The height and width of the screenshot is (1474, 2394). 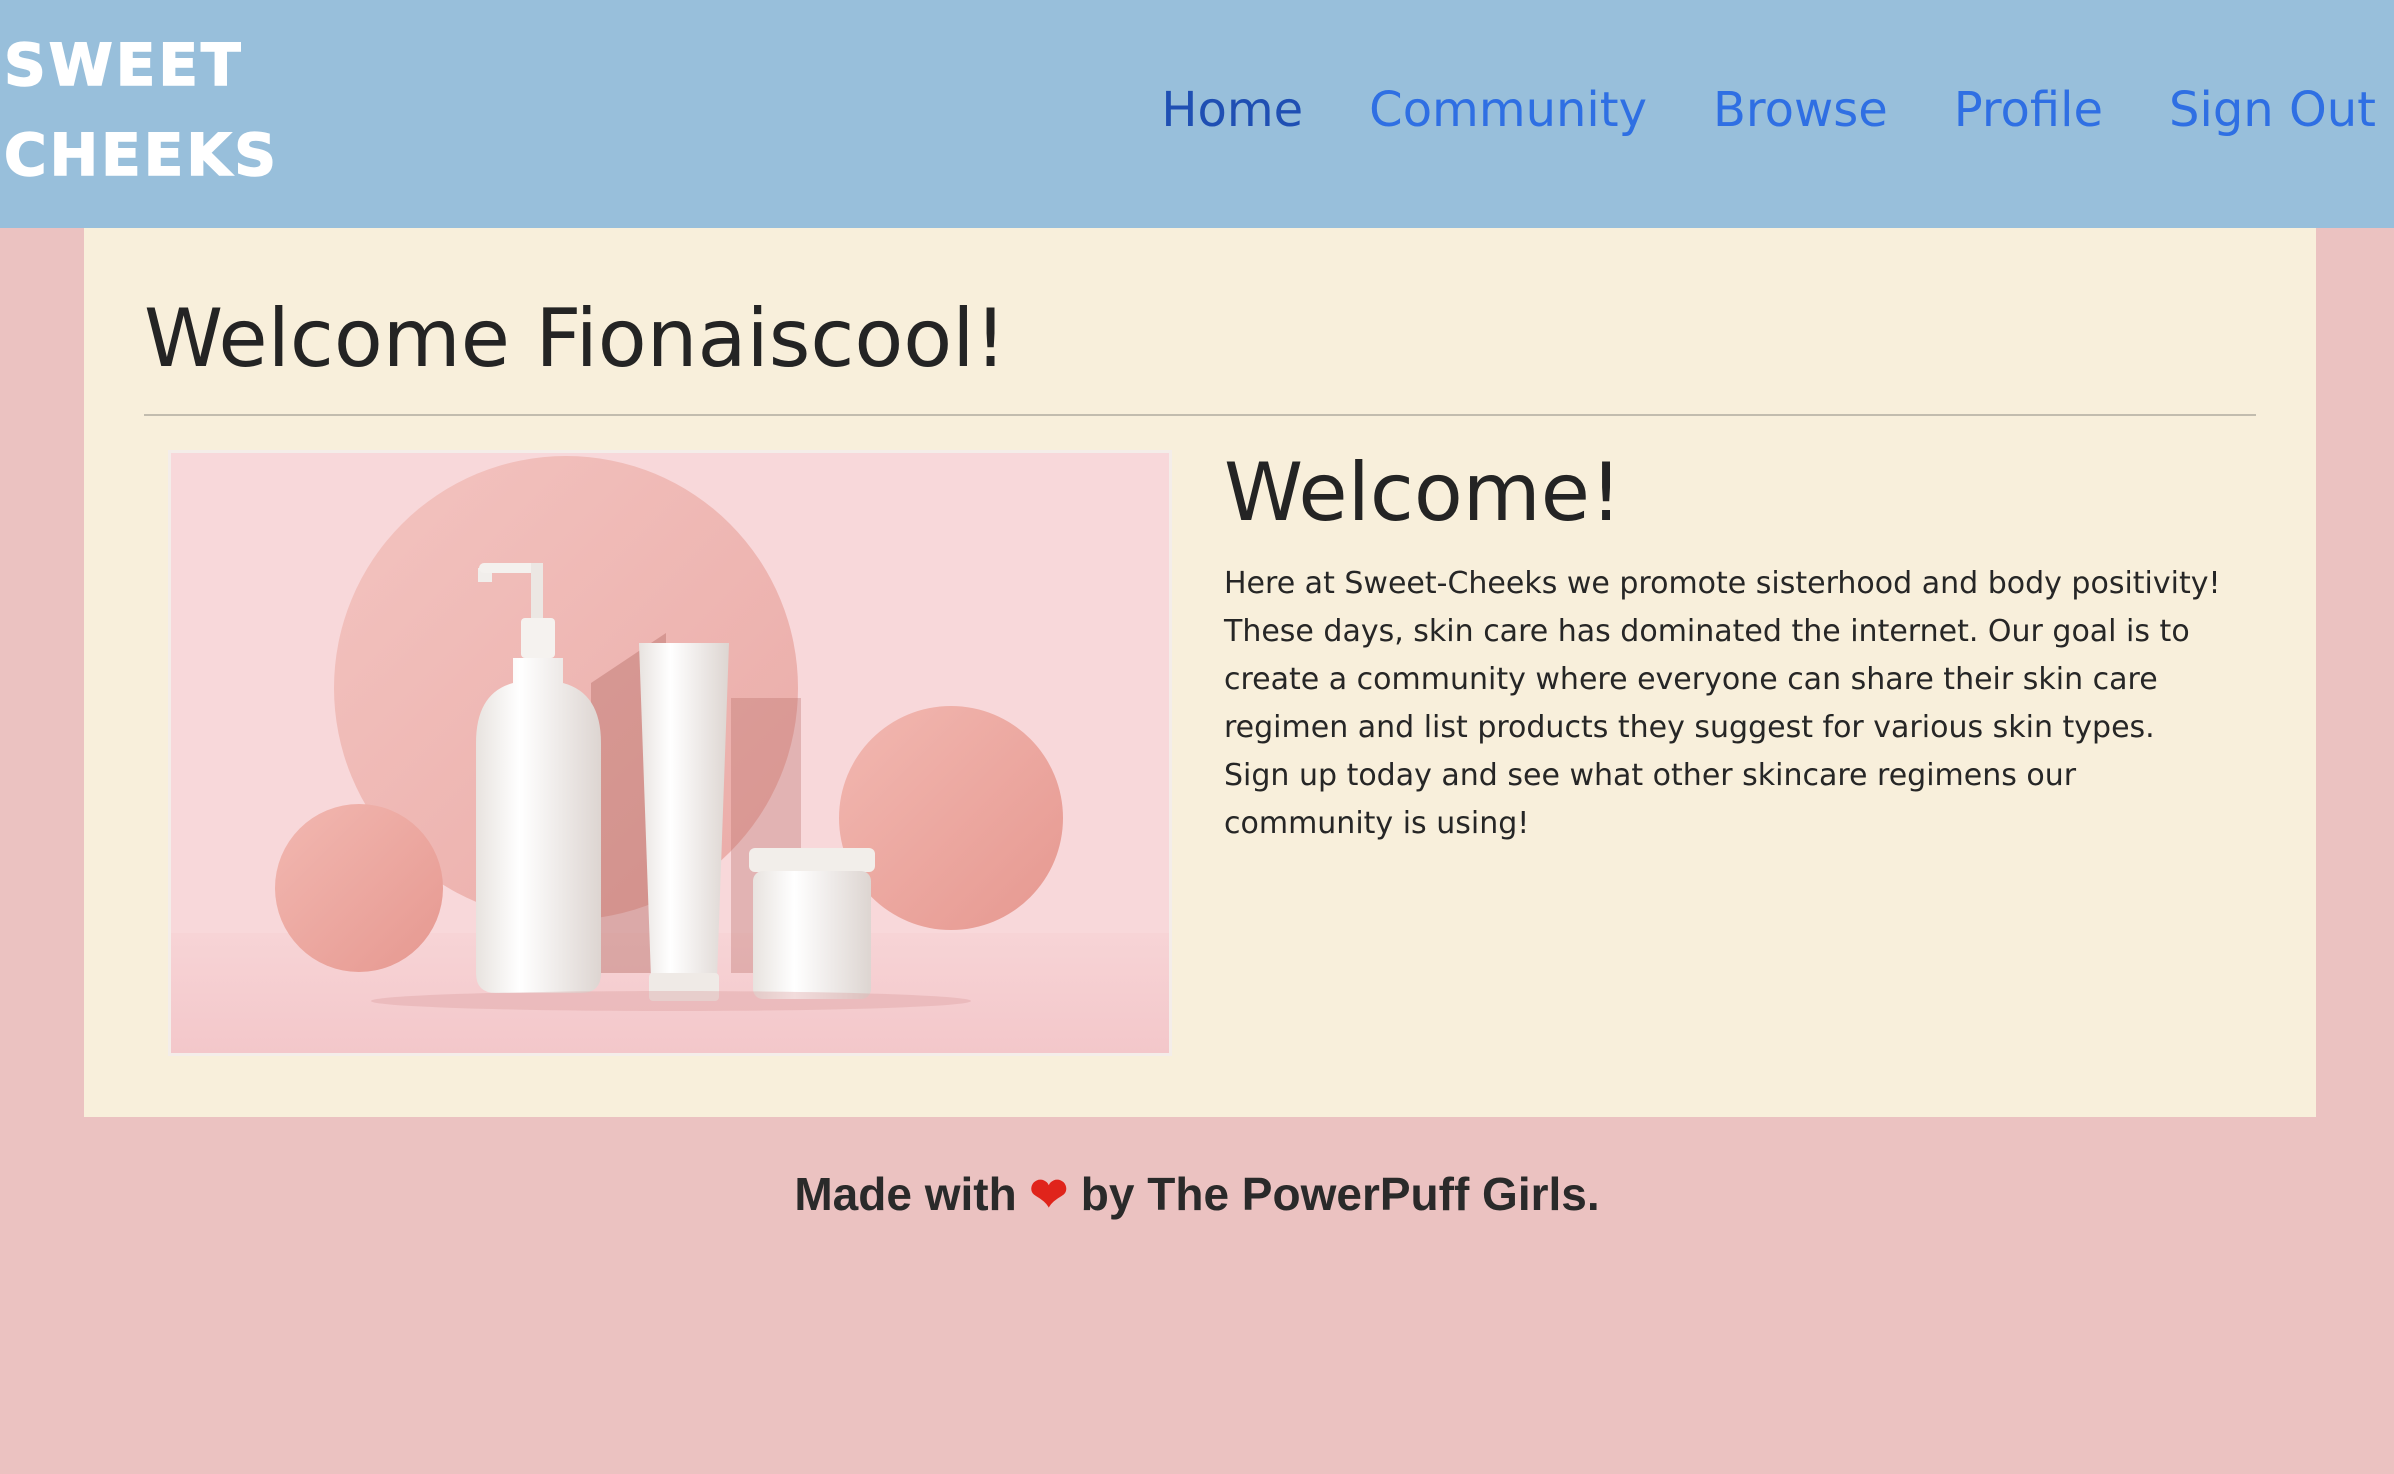 What do you see at coordinates (2272, 110) in the screenshot?
I see `nav-sign-out-link: Sign Out` at bounding box center [2272, 110].